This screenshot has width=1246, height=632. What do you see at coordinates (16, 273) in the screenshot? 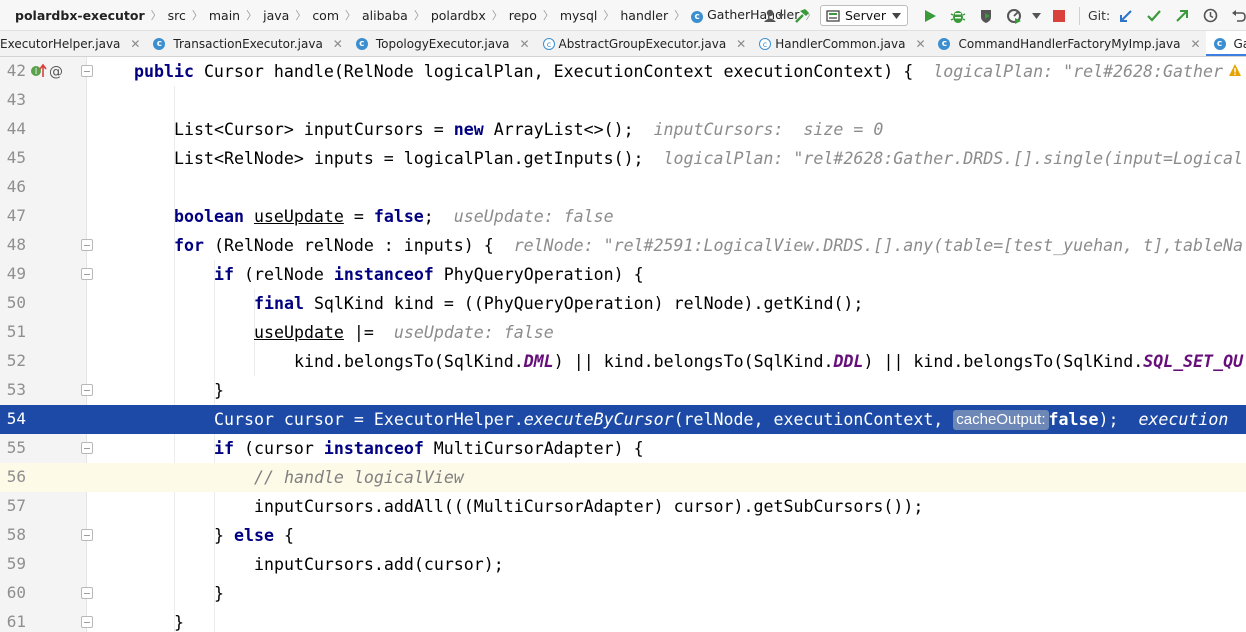
I see `line-number: 49` at bounding box center [16, 273].